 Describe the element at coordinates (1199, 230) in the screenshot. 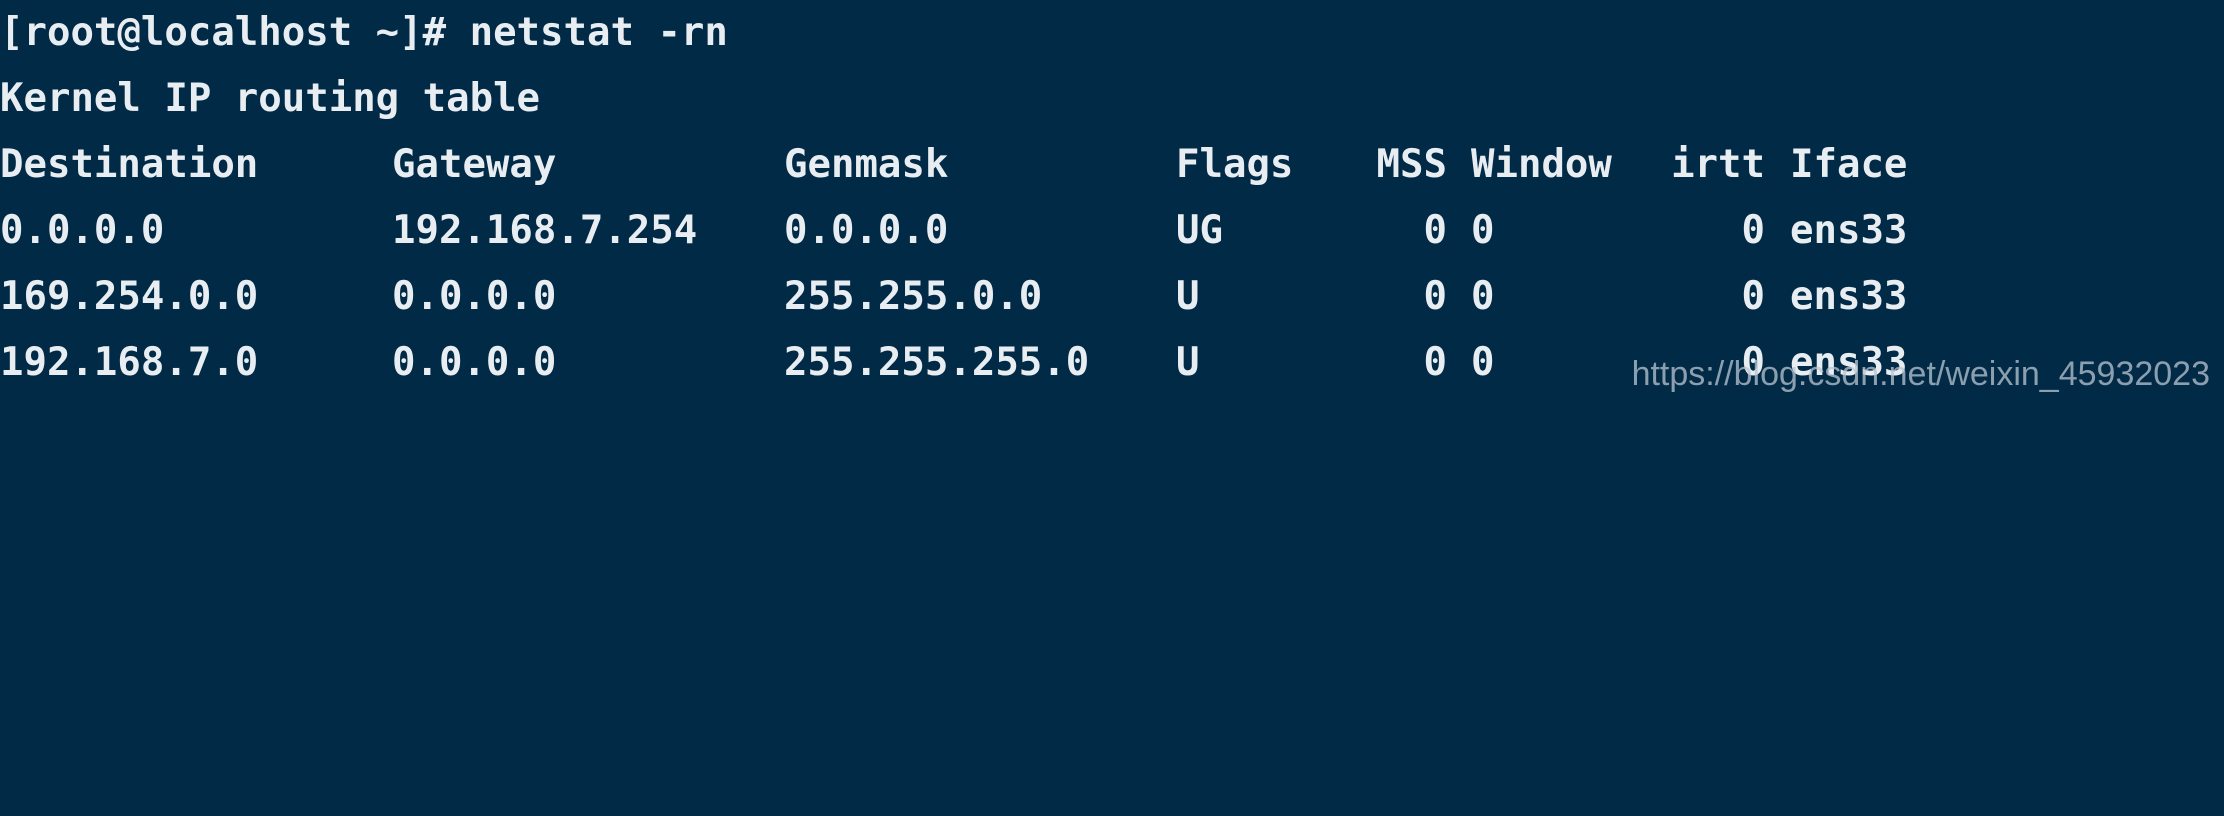

I see `row-flags: UG` at that location.